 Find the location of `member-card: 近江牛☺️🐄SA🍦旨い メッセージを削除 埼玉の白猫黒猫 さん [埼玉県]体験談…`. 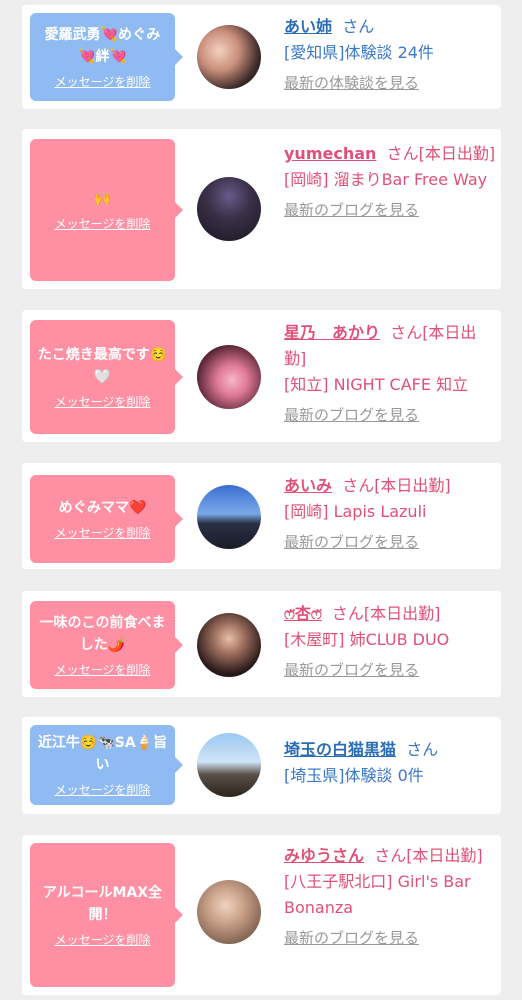

member-card: 近江牛☺️🐄SA🍦旨い メッセージを削除 埼玉の白猫黒猫 さん [埼玉県]体験談… is located at coordinates (261, 765).